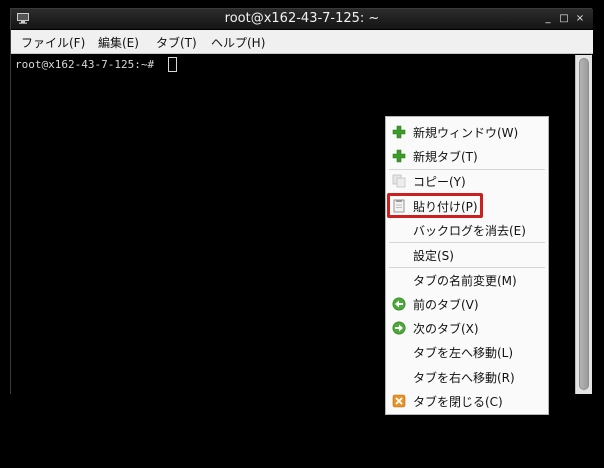 The image size is (604, 468). I want to click on menu-item-label: 前のタブ(V), so click(446, 305).